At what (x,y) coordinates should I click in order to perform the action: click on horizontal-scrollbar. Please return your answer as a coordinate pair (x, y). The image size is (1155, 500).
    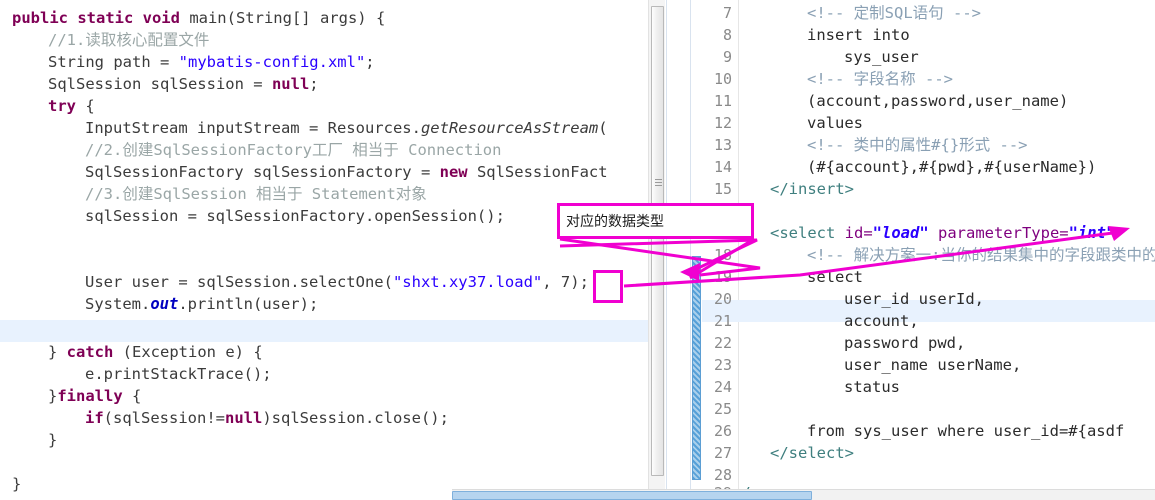
    Looking at the image, I should click on (803, 494).